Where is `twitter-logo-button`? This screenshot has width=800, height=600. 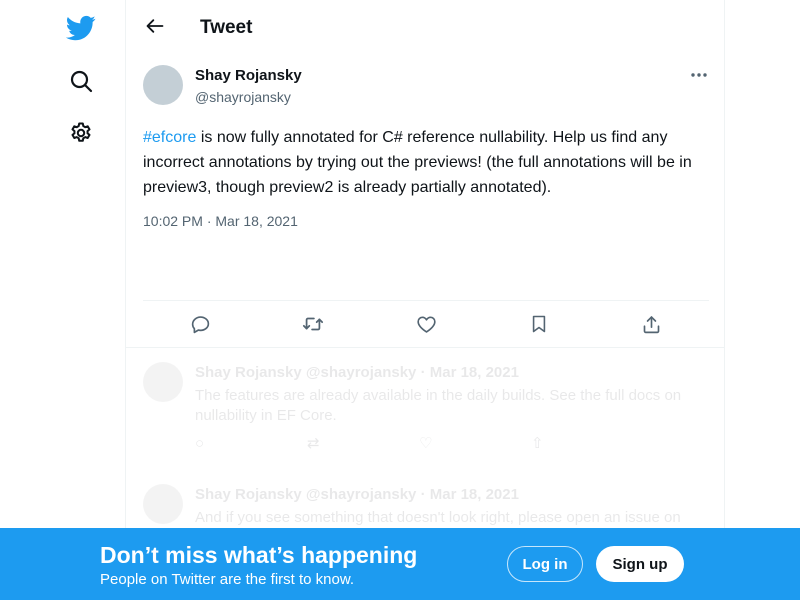
twitter-logo-button is located at coordinates (81, 28).